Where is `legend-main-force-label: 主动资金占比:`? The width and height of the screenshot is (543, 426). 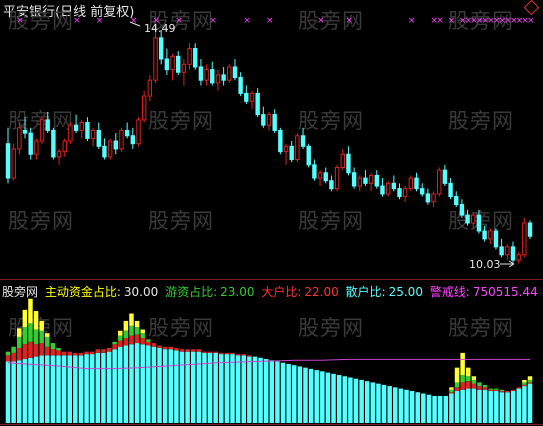
legend-main-force-label: 主动资金占比: is located at coordinates (82, 292).